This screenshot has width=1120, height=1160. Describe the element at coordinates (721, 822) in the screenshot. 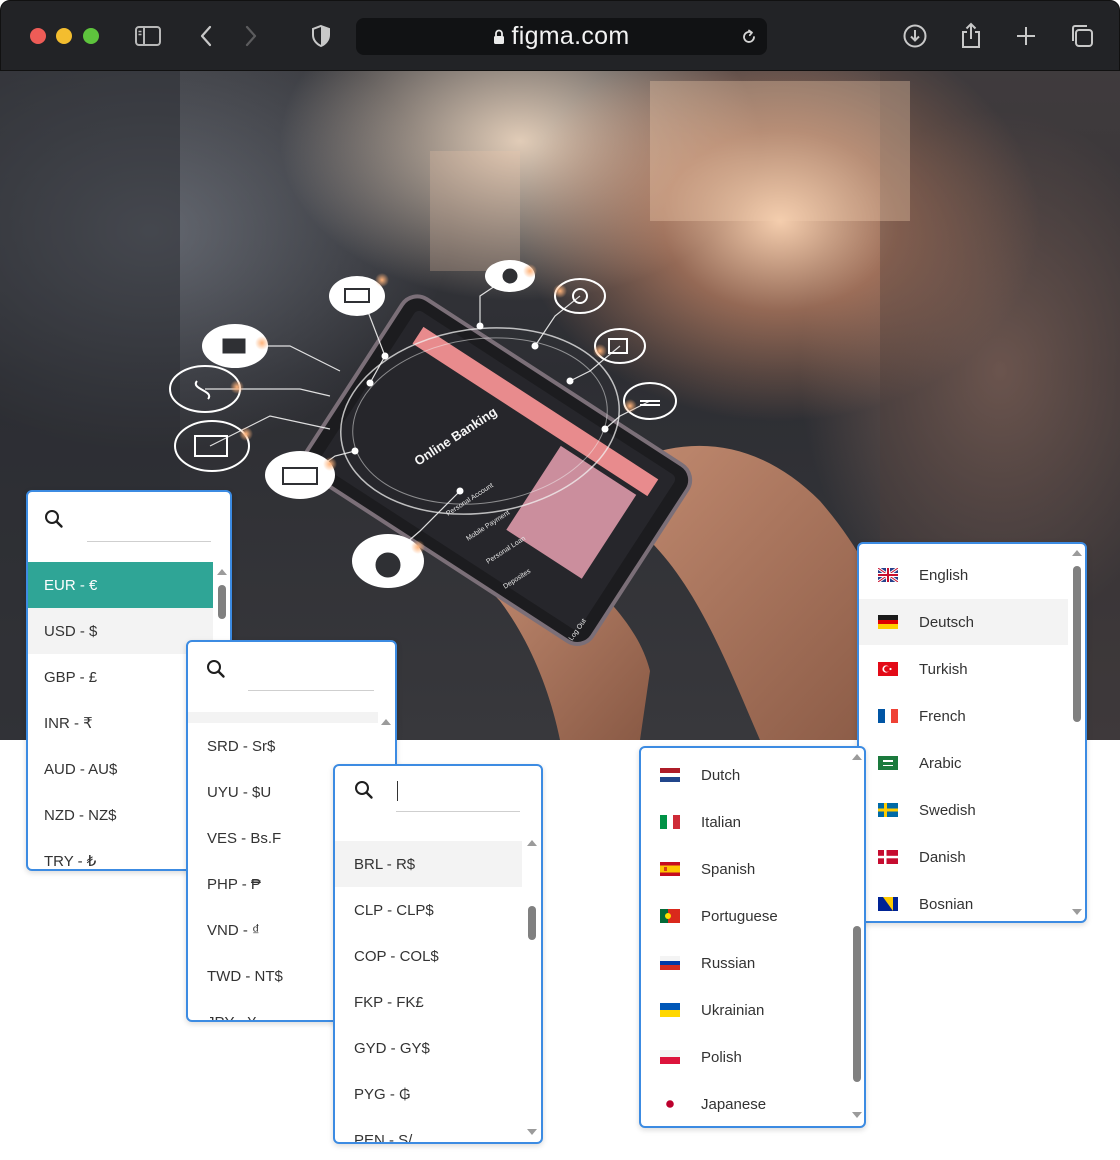

I see `list-item-label: Italian` at that location.